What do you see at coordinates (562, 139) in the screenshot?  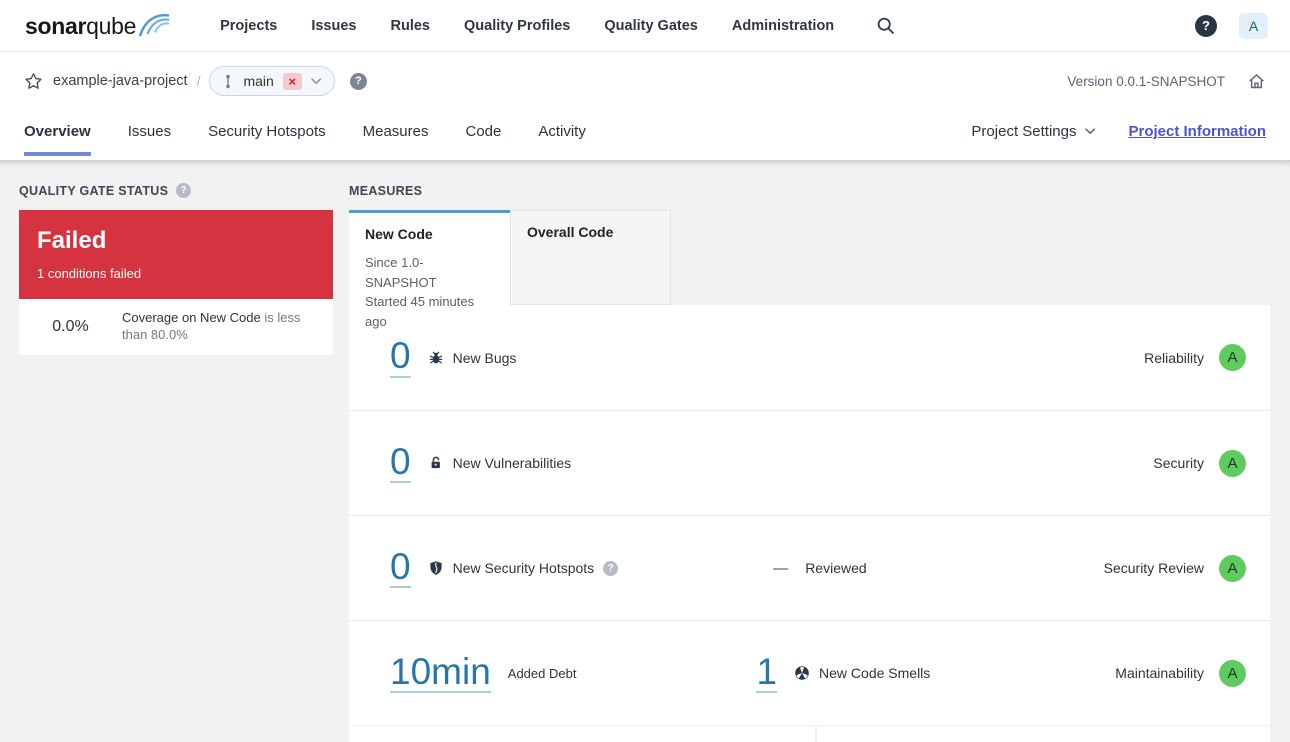 I see `tab-activity: Activity` at bounding box center [562, 139].